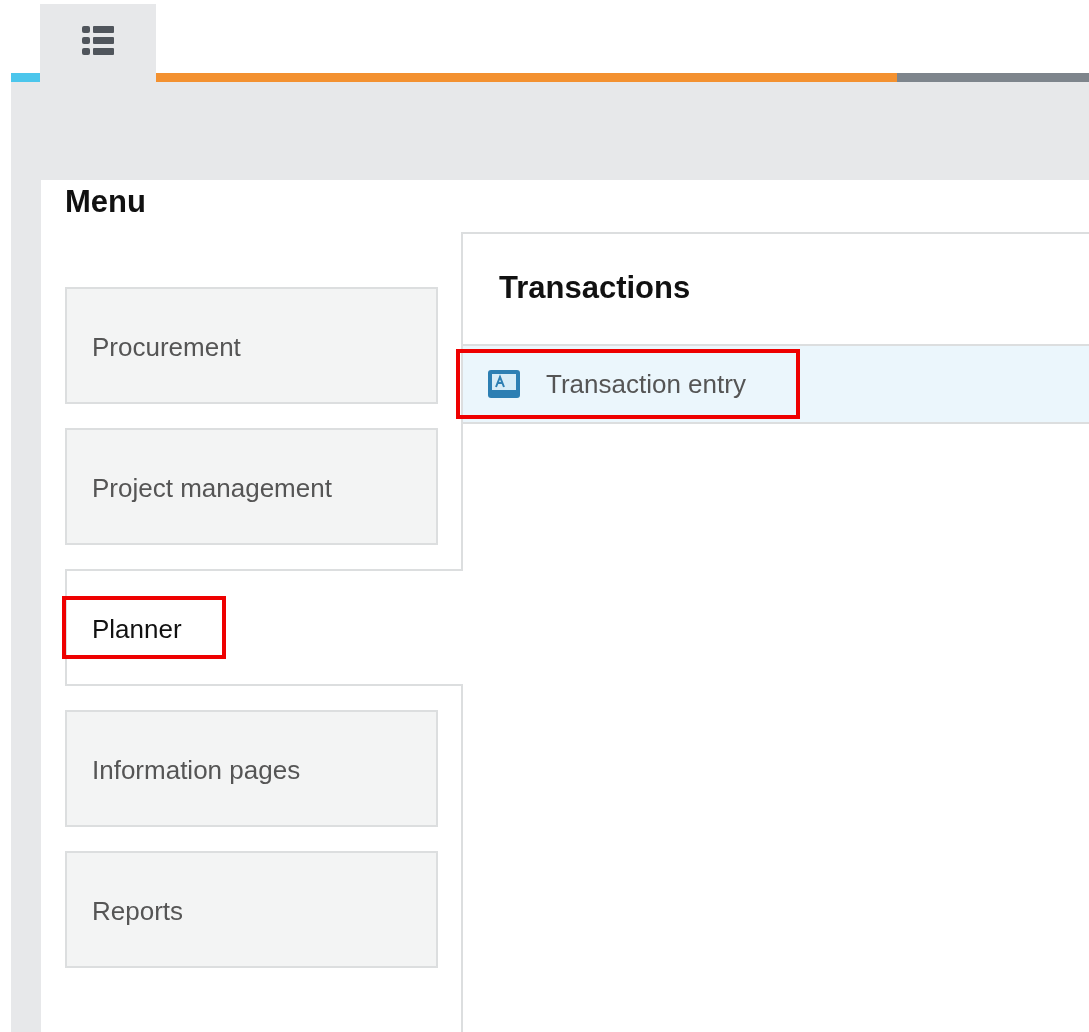 The height and width of the screenshot is (1032, 1089). I want to click on menu-item: Procurement, so click(251, 345).